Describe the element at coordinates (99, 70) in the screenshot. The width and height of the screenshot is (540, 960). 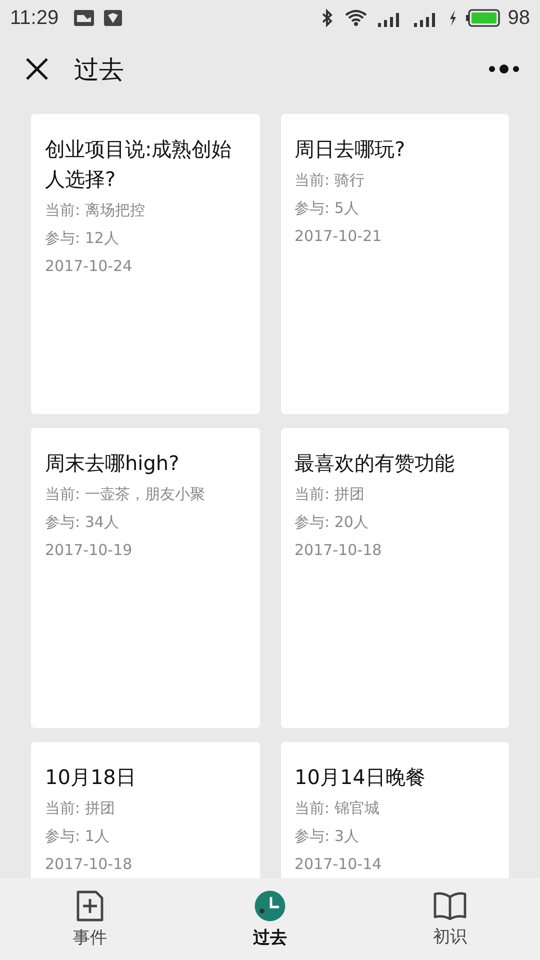
I see `page-title: 过去` at that location.